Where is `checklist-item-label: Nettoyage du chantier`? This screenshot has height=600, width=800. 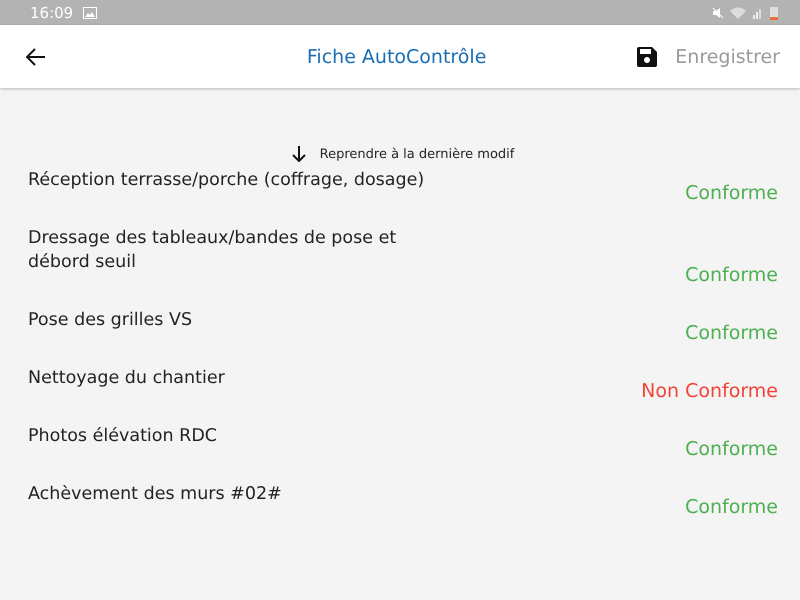 checklist-item-label: Nettoyage du chantier is located at coordinates (127, 378).